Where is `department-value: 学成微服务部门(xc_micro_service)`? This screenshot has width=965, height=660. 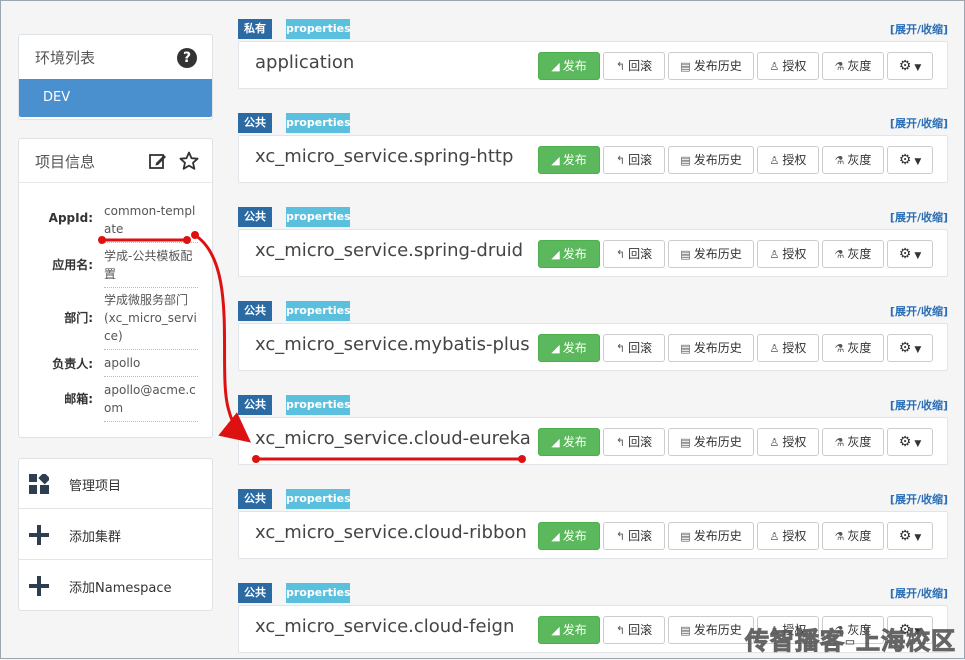 department-value: 学成微服务部门(xc_micro_service) is located at coordinates (151, 320).